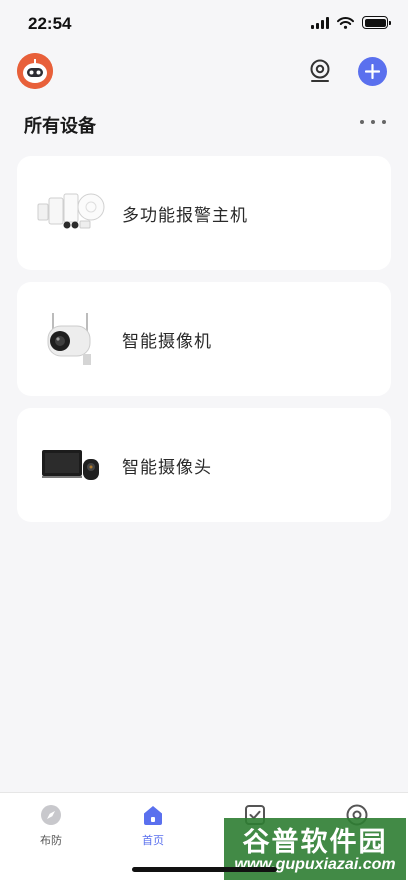 The image size is (408, 883). I want to click on battery-icon, so click(376, 22).